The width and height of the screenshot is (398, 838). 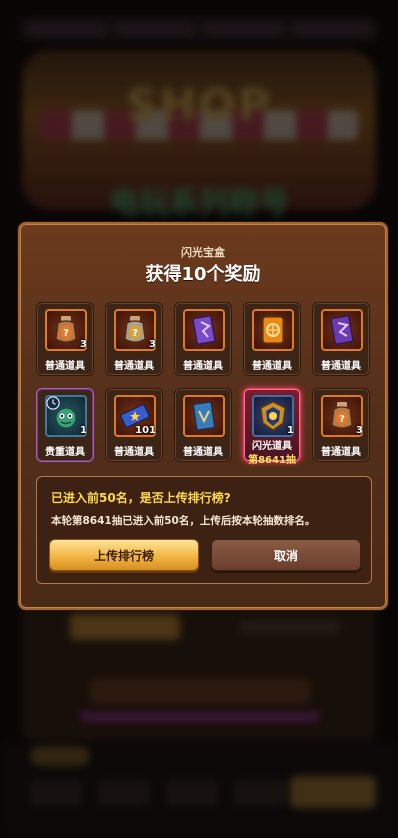 What do you see at coordinates (65, 425) in the screenshot?
I see `reward-item: 1 贵重道具` at bounding box center [65, 425].